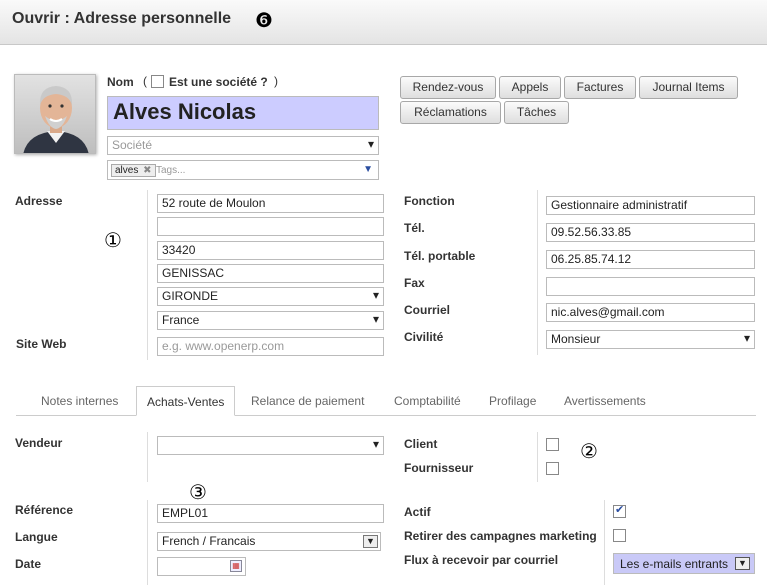 This screenshot has width=767, height=585. What do you see at coordinates (270, 296) in the screenshot?
I see `state-select: GIRONDE` at bounding box center [270, 296].